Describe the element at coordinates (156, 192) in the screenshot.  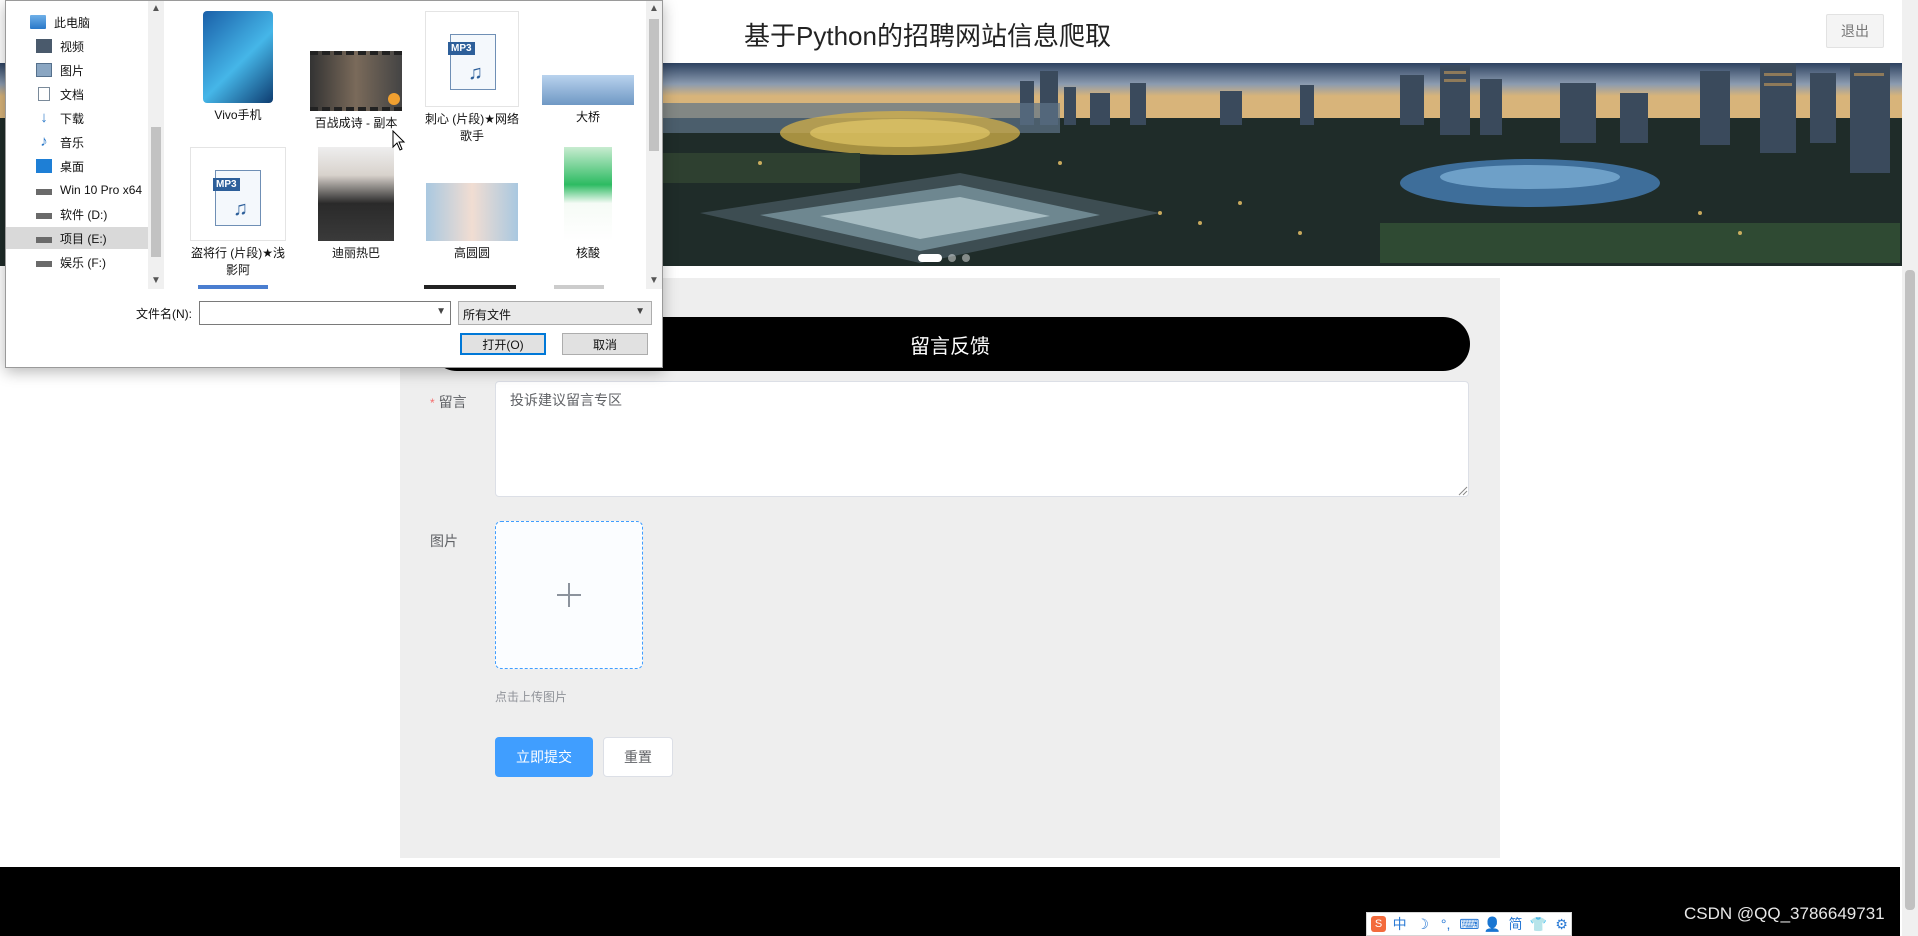
I see `nav-scrollbar-thumb` at that location.